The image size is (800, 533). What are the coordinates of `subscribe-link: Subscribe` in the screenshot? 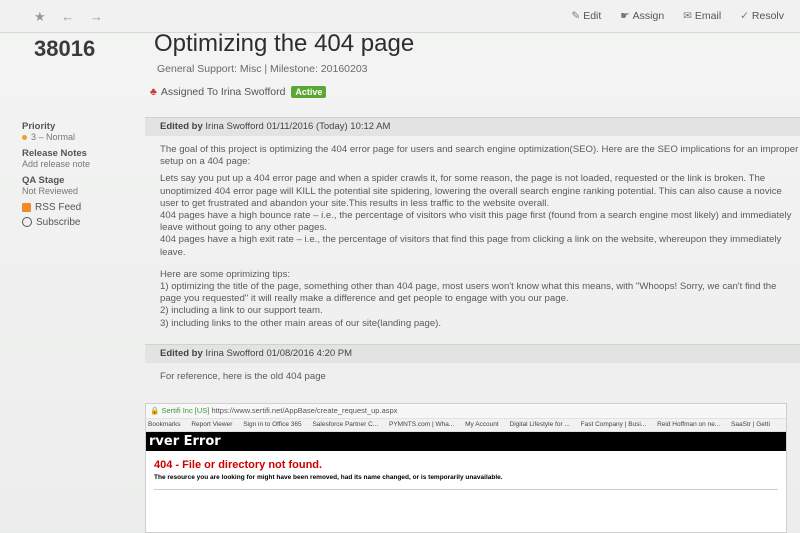 It's located at (77, 222).